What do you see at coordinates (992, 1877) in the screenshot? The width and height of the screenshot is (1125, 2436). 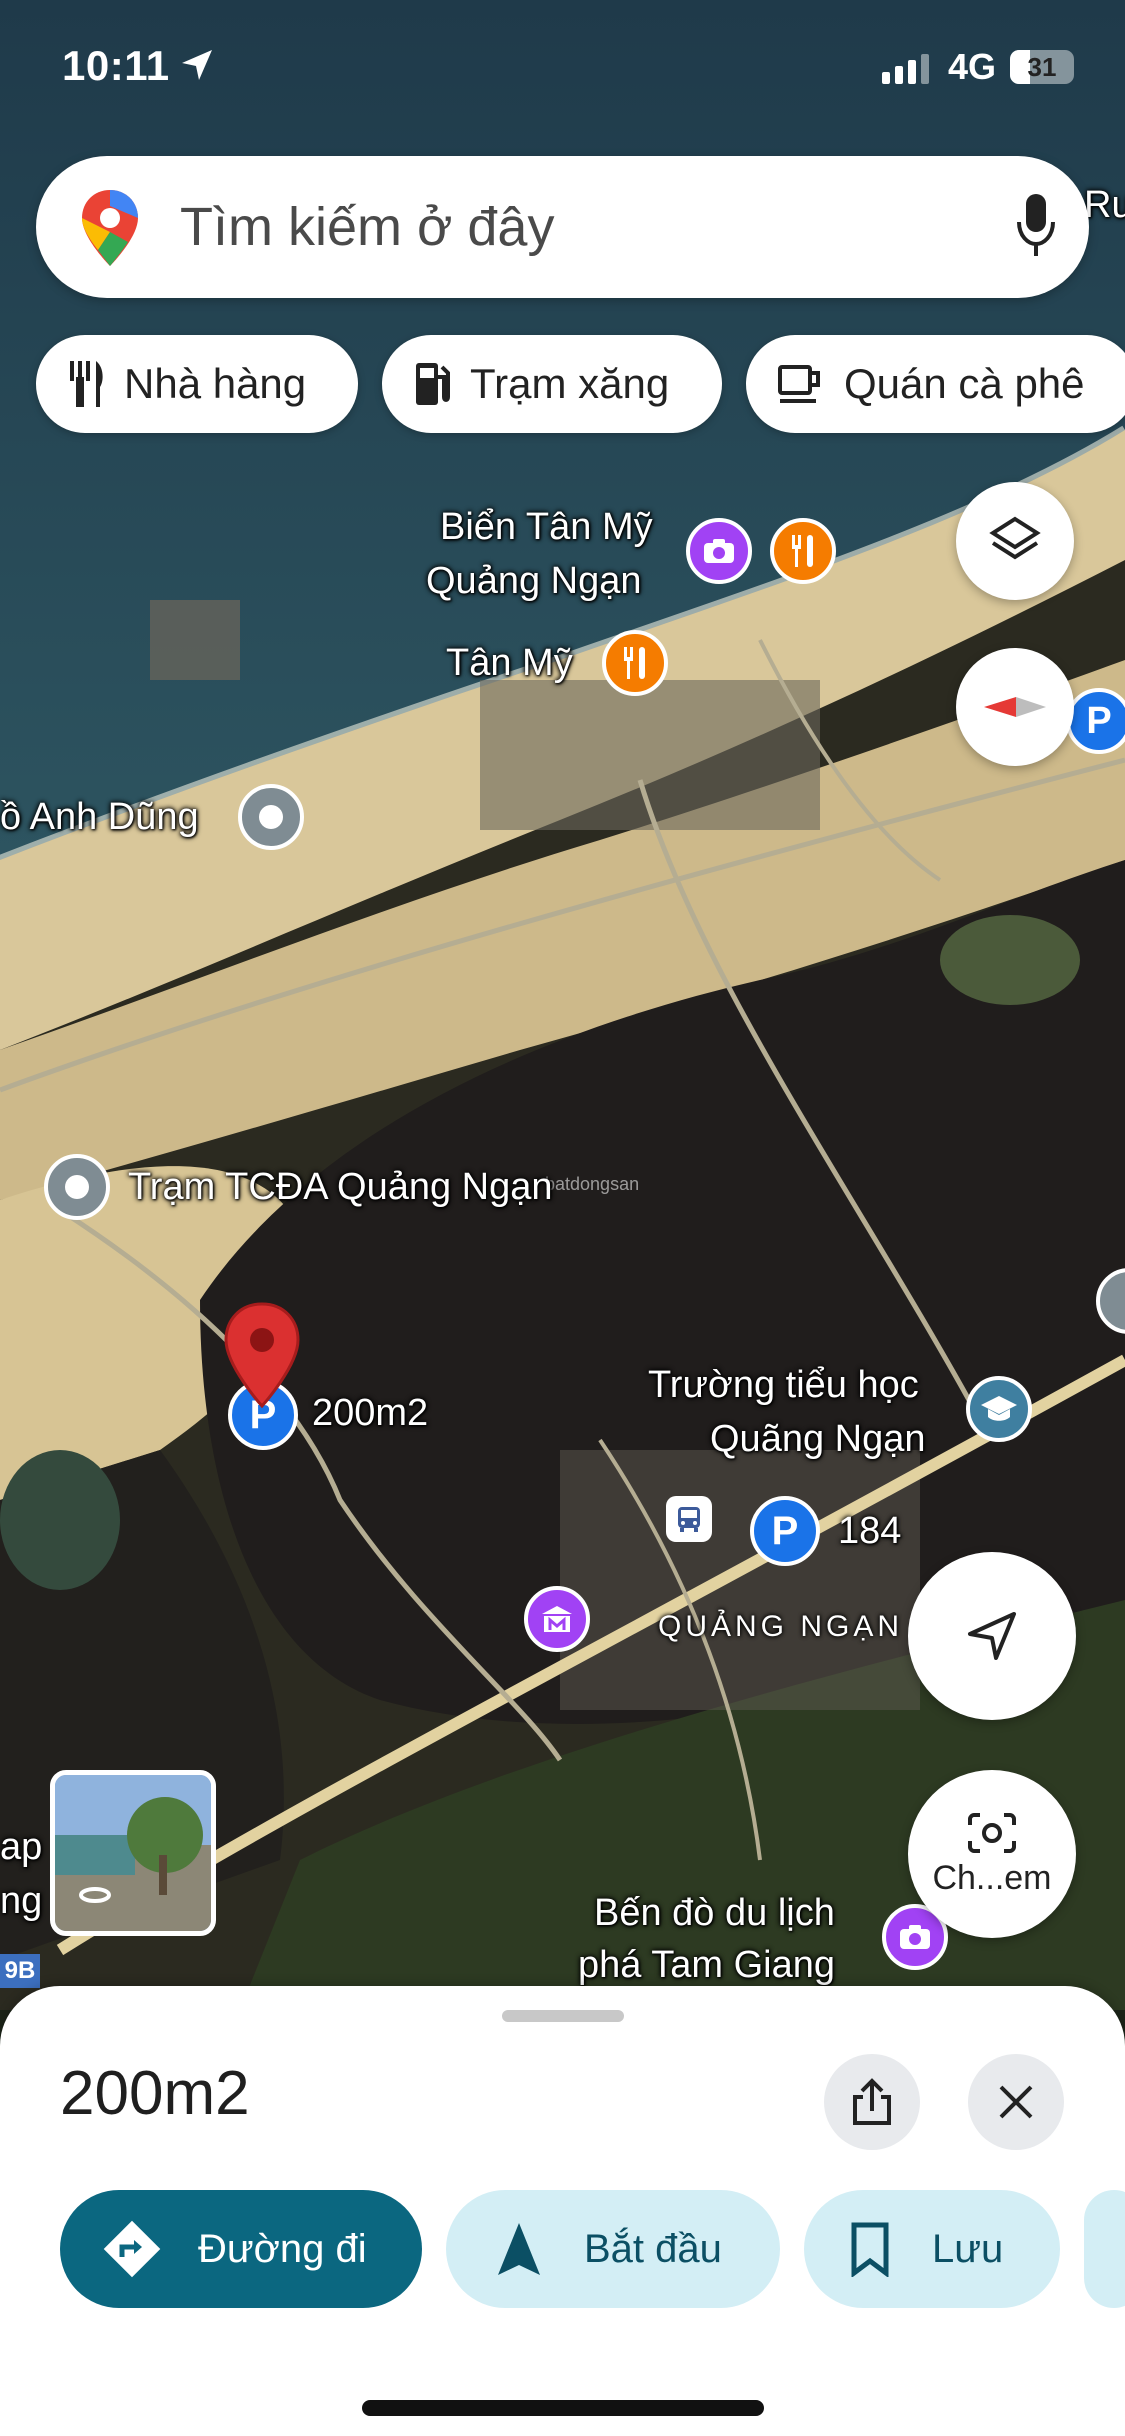 I see `lens-camera-label: Ch...em` at bounding box center [992, 1877].